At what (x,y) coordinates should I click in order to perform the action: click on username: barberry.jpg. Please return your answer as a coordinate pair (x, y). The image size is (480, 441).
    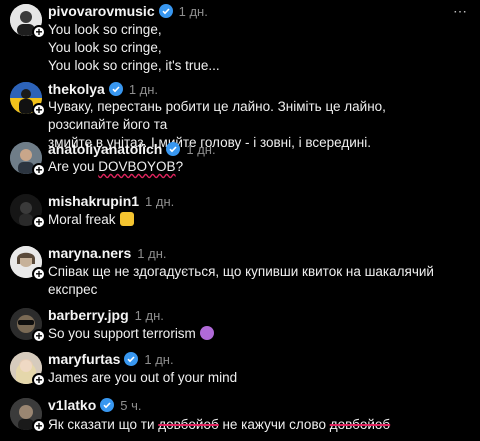
    Looking at the image, I should click on (88, 315).